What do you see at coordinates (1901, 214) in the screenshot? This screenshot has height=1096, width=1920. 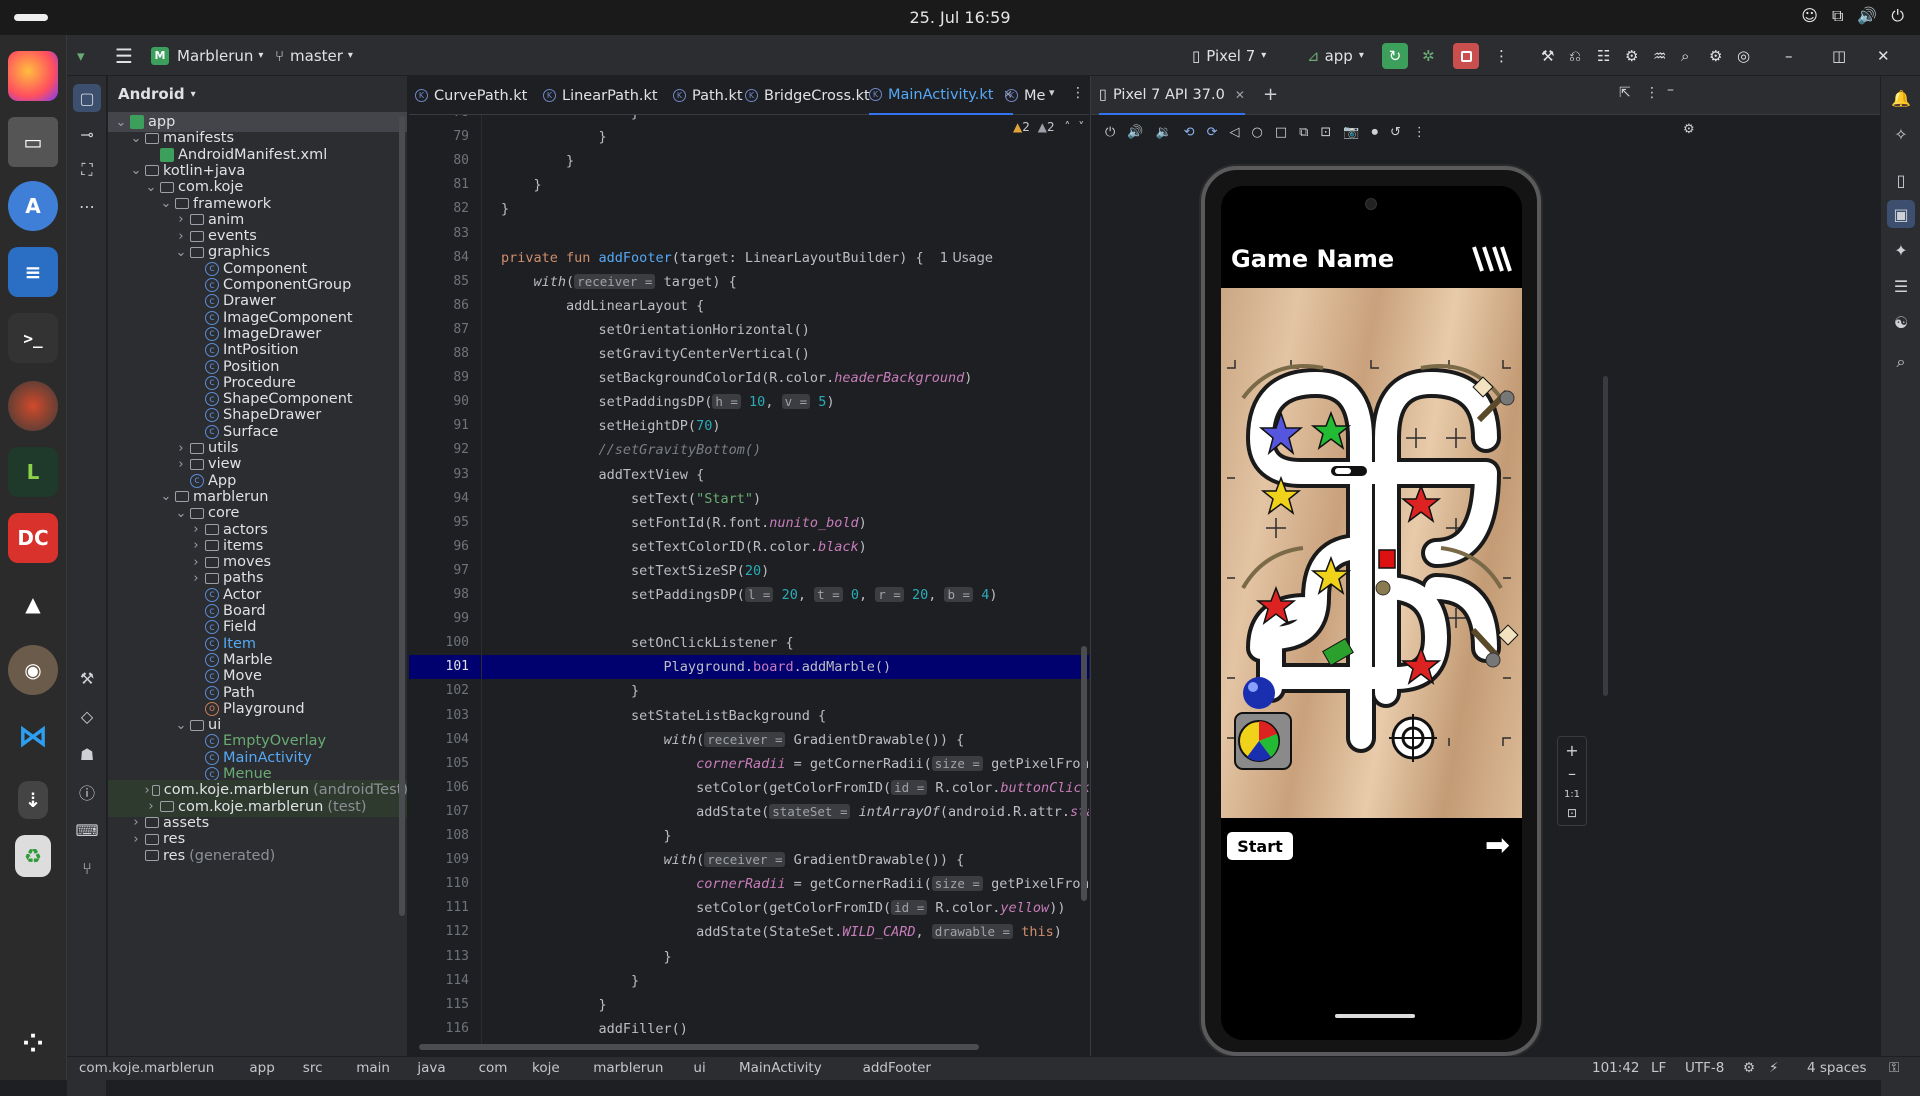 I see `running-devices-icon: ▣` at bounding box center [1901, 214].